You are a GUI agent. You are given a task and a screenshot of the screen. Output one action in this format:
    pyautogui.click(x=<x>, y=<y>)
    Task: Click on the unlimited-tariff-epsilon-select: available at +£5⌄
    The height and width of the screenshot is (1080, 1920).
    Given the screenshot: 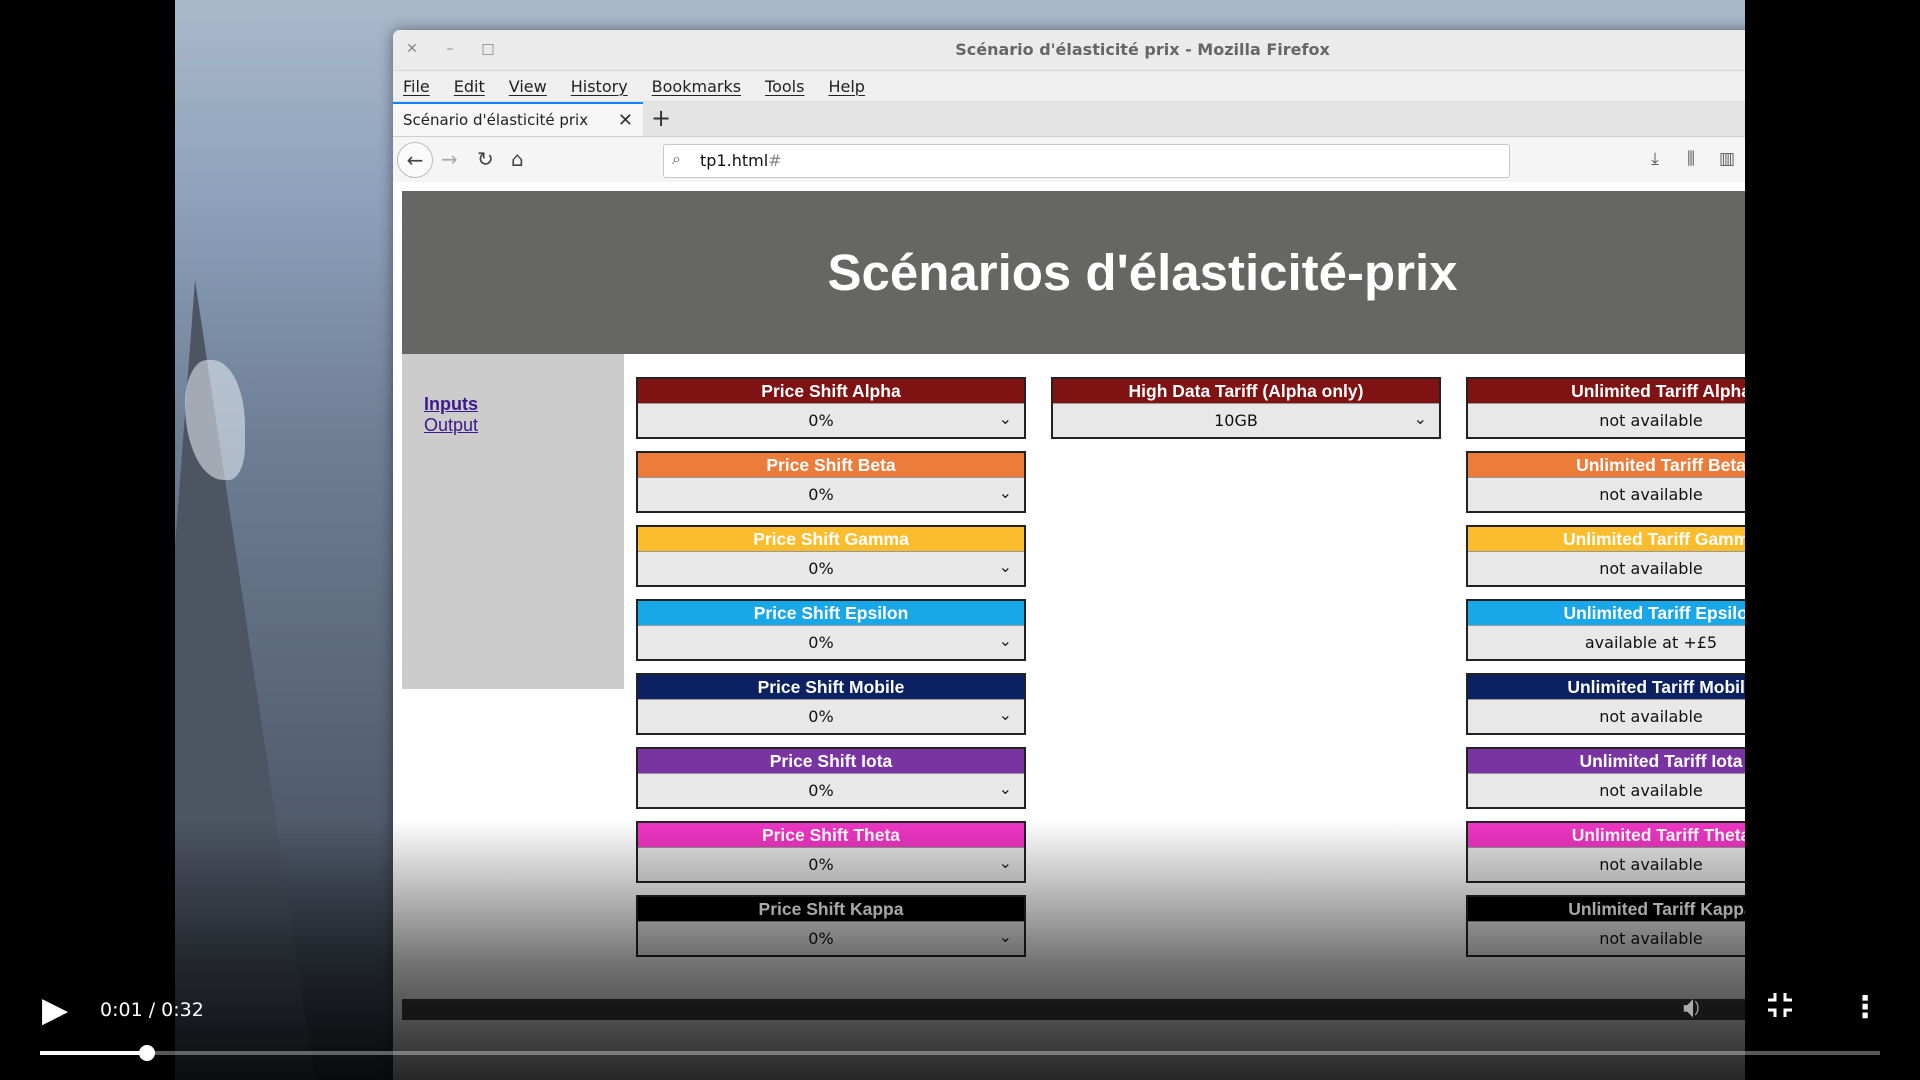 What is the action you would take?
    pyautogui.click(x=1606, y=642)
    